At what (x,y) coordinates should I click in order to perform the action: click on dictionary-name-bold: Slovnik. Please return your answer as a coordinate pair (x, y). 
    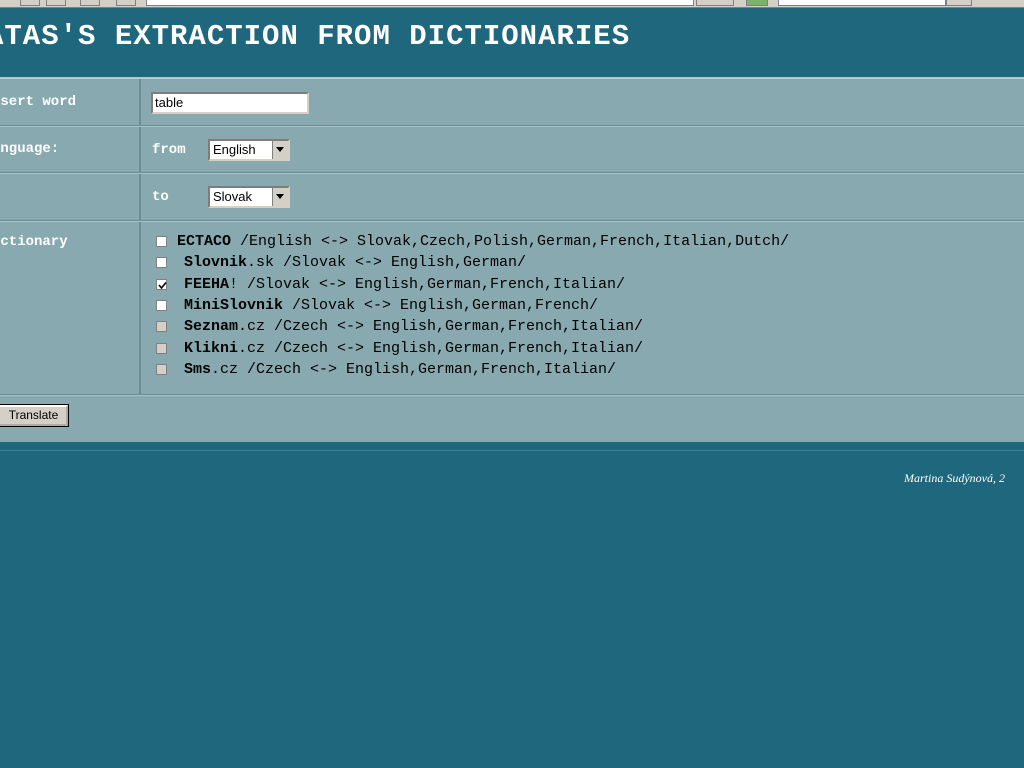
    Looking at the image, I should click on (216, 262).